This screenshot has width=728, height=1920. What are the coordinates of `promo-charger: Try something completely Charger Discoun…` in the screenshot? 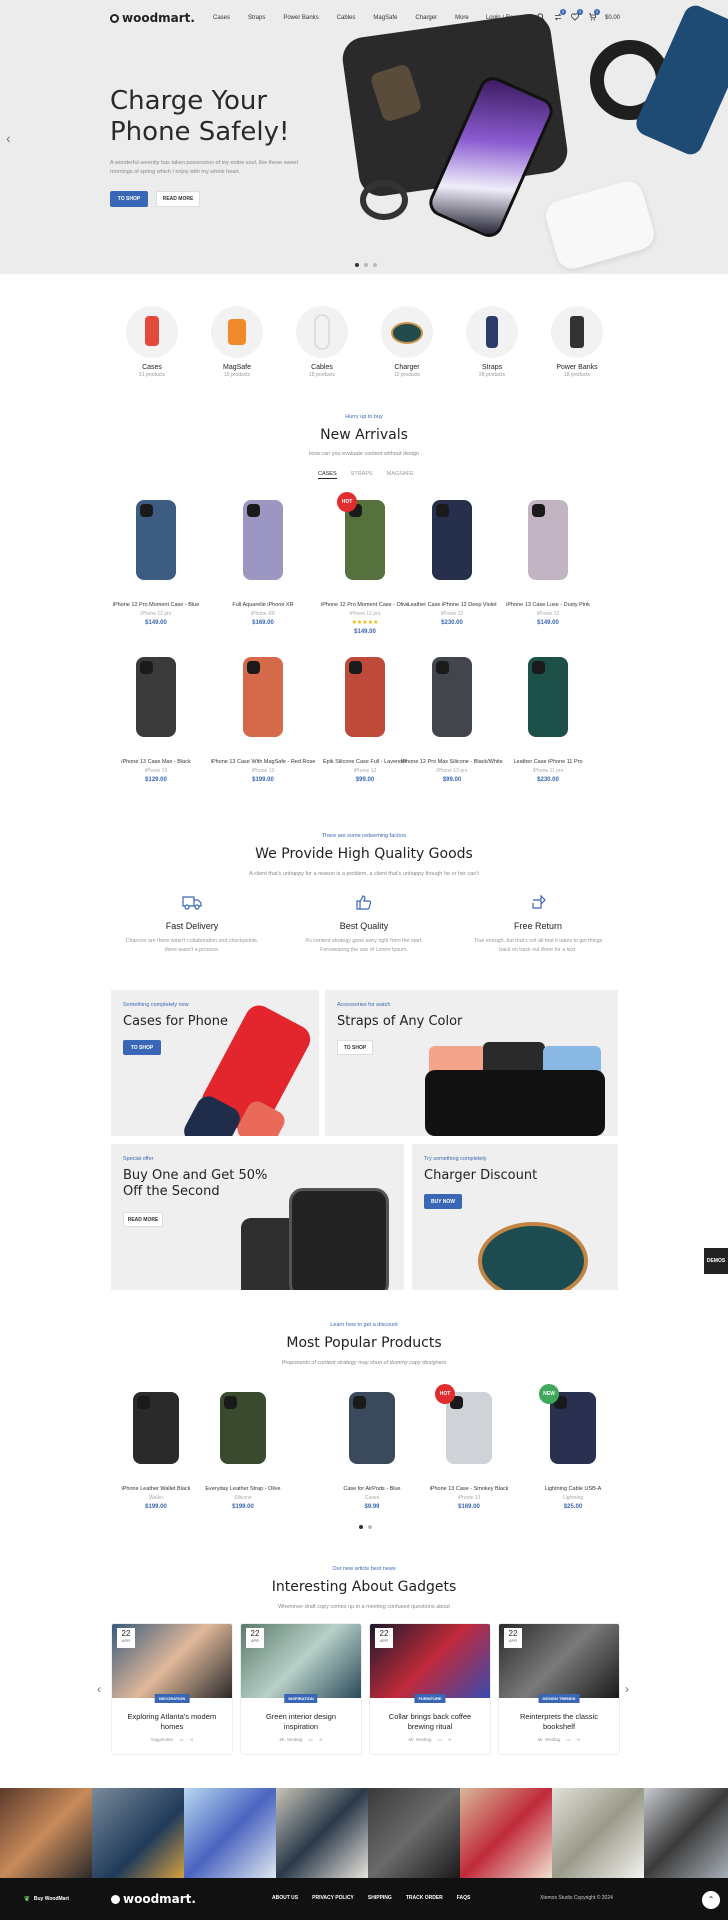 It's located at (515, 1217).